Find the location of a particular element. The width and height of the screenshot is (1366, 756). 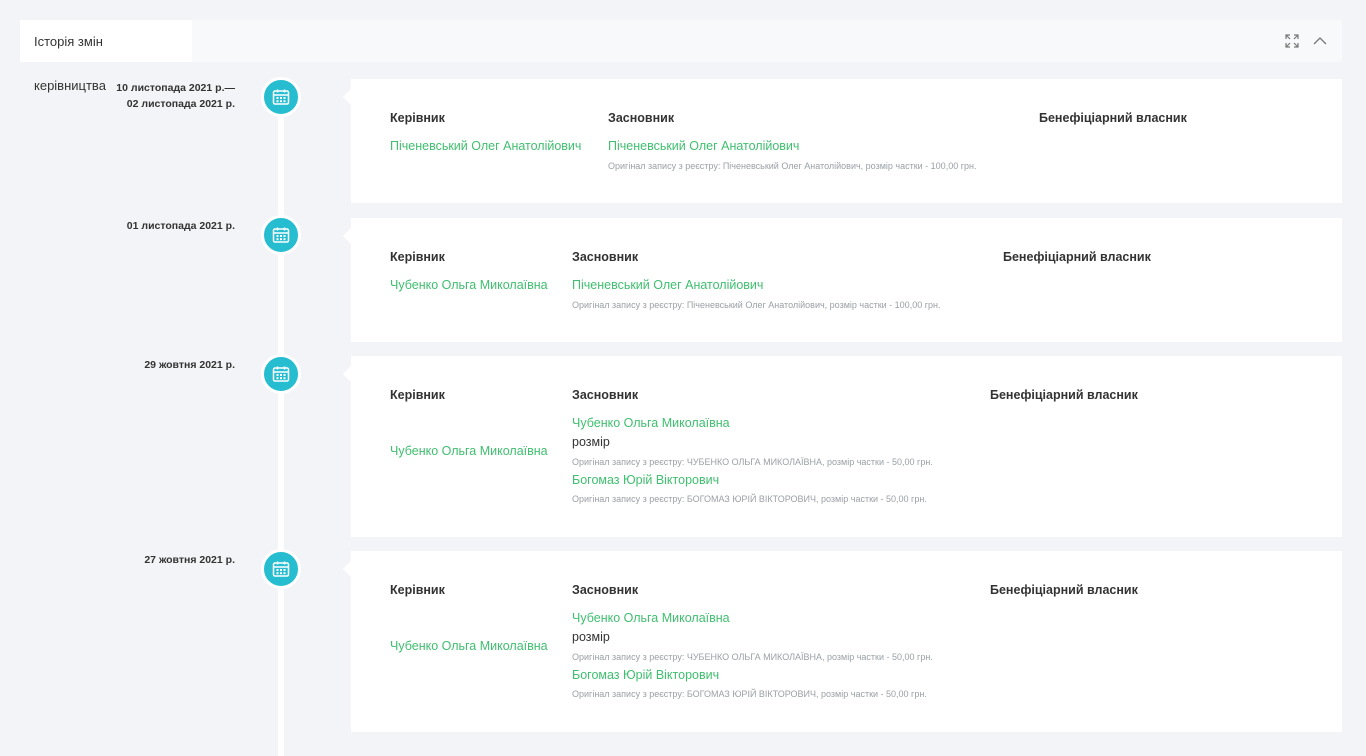

date-start: 01 листопада 2021 р. is located at coordinates (180, 226).